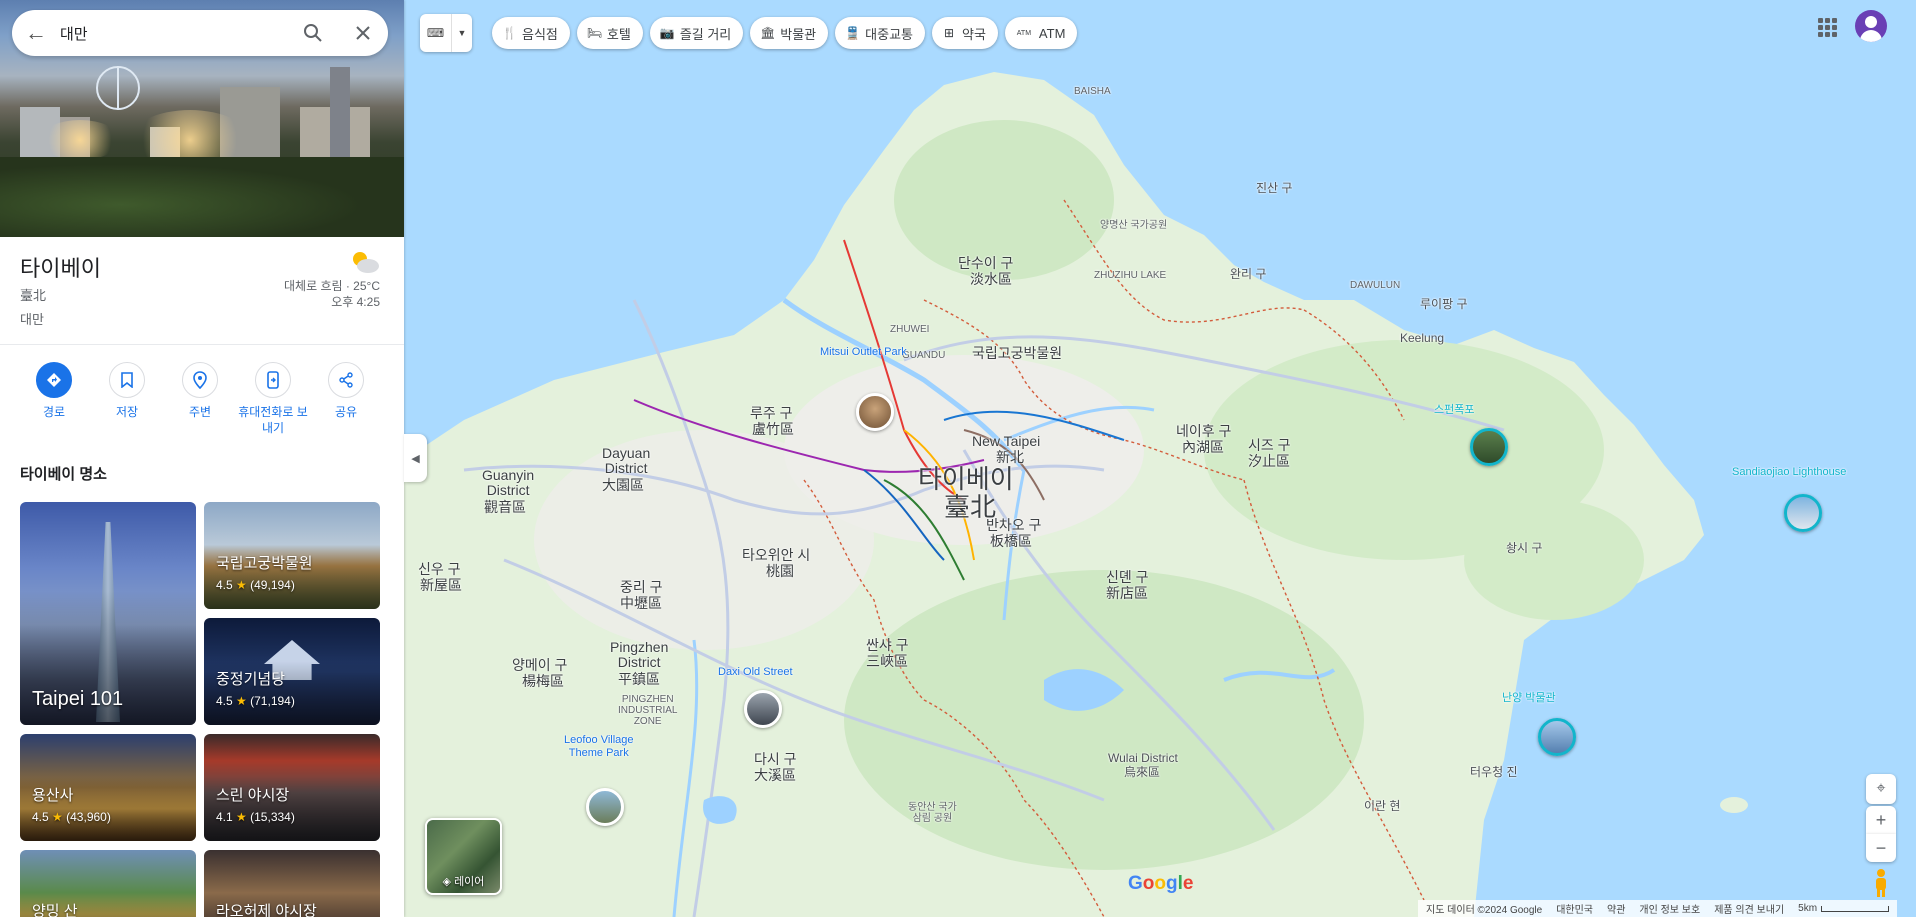 The image size is (1916, 917). What do you see at coordinates (605, 807) in the screenshot?
I see `map-thumb-leofoo` at bounding box center [605, 807].